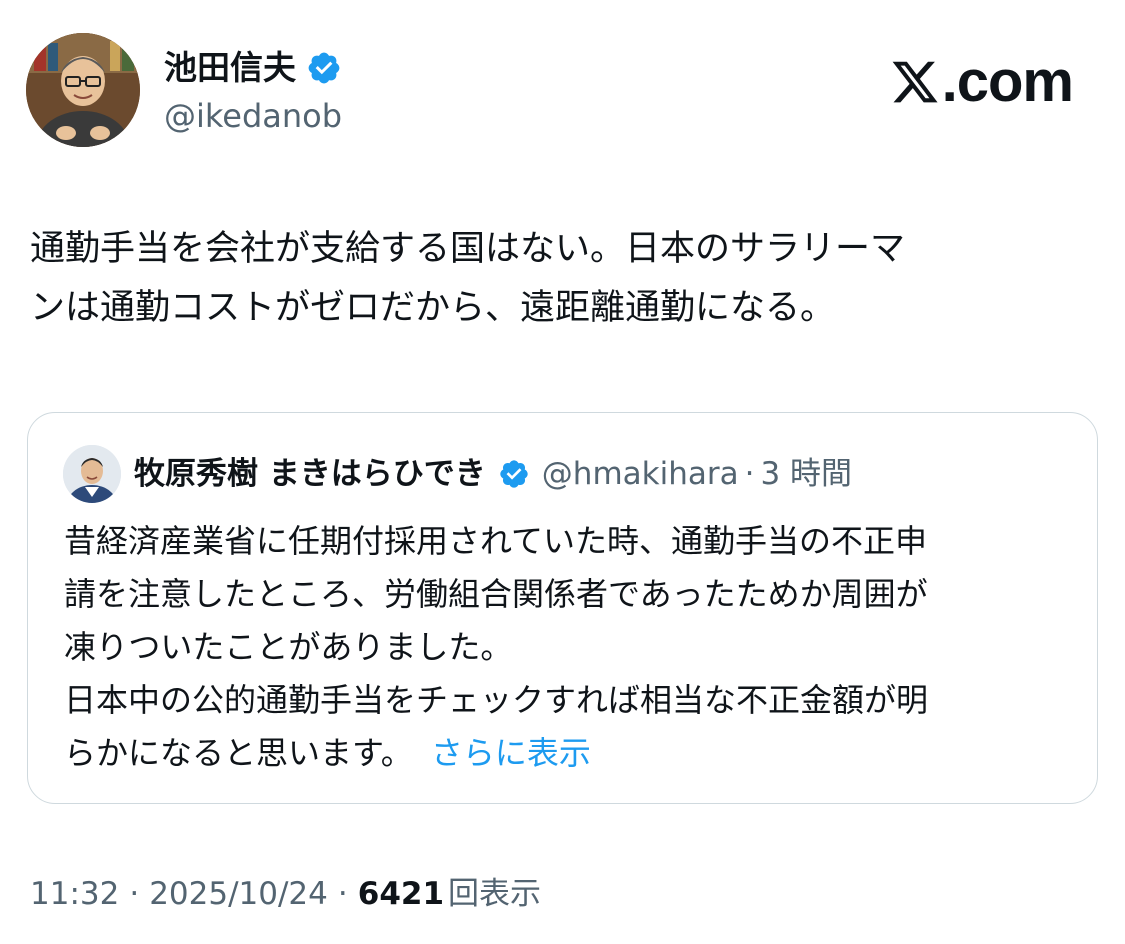 Image resolution: width=1125 pixels, height=944 pixels. Describe the element at coordinates (238, 894) in the screenshot. I see `tweet-date: 2025/10/24` at that location.